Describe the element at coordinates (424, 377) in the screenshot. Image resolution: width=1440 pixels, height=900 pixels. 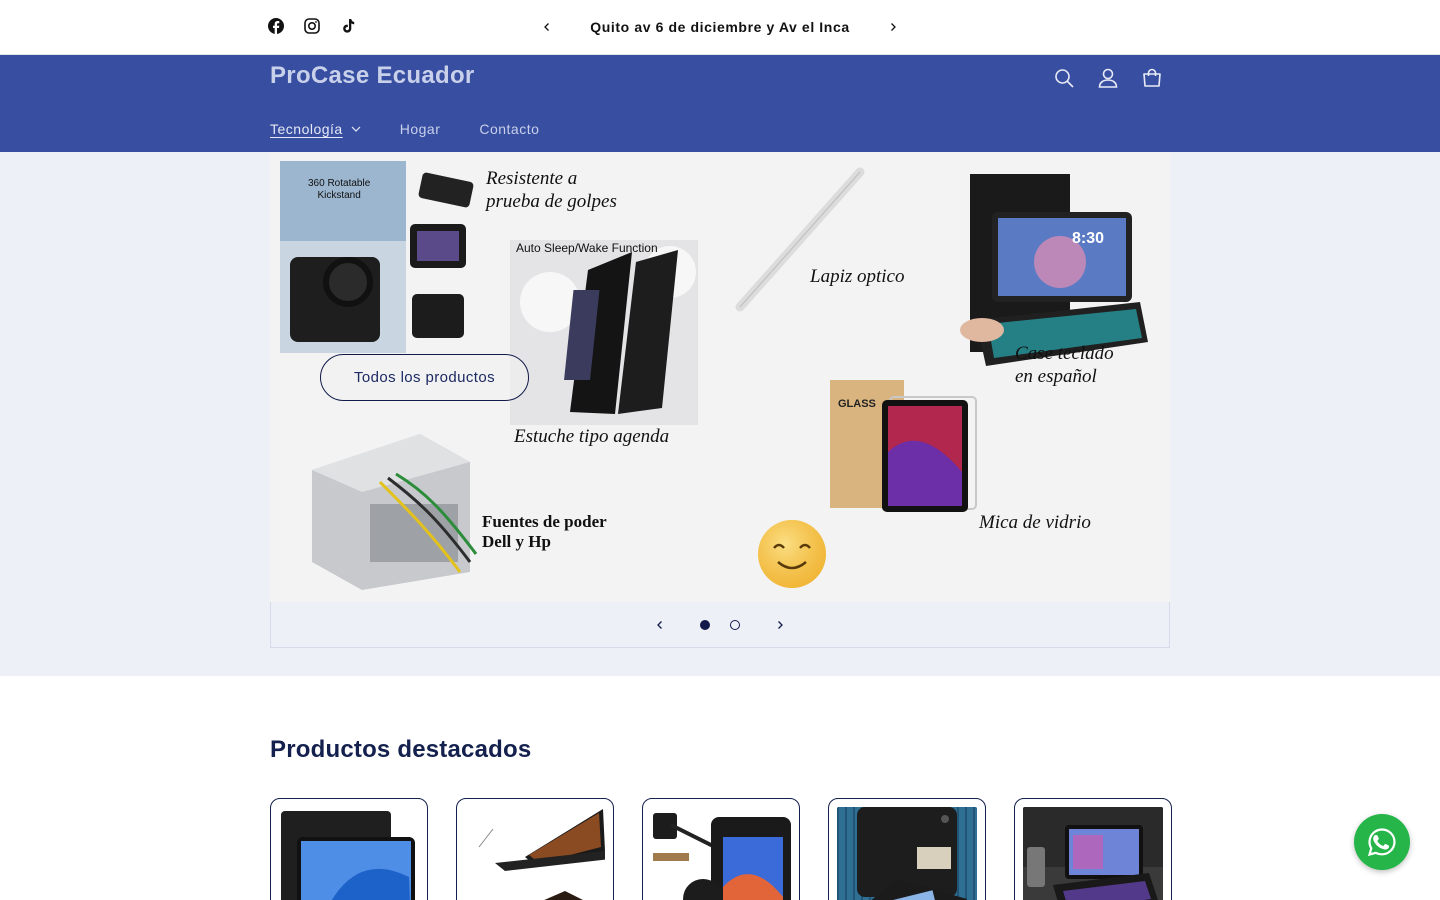
I see `all-products-button: Todos los productos` at that location.